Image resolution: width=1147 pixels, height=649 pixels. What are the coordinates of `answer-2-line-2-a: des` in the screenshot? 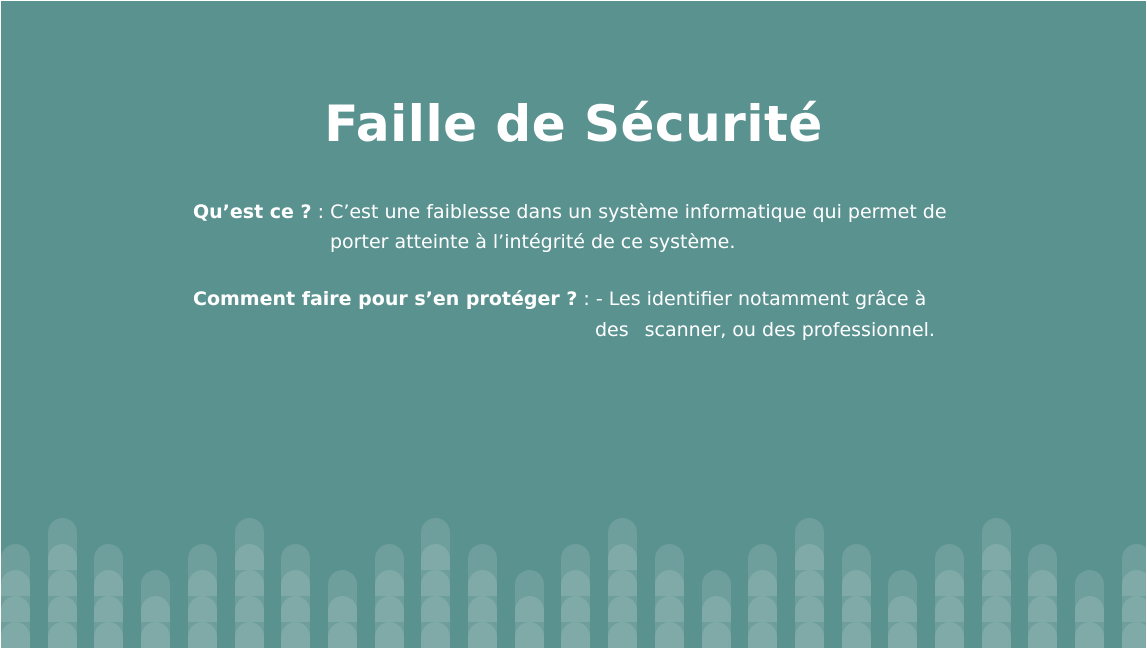 It's located at (612, 330).